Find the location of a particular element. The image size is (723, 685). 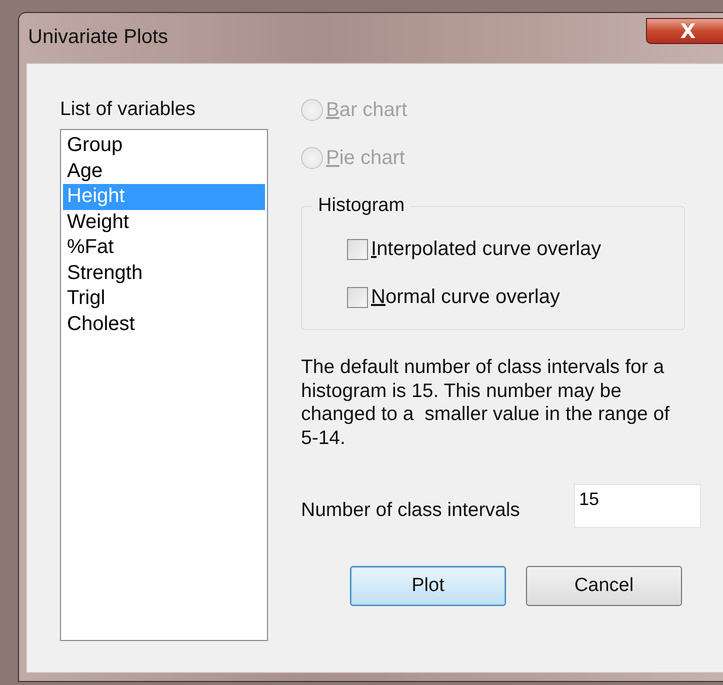

note-text: The default number of class intervals for a histogram is 15. This number may be changed to a smaller value in the range of 5-14. is located at coordinates (486, 403).